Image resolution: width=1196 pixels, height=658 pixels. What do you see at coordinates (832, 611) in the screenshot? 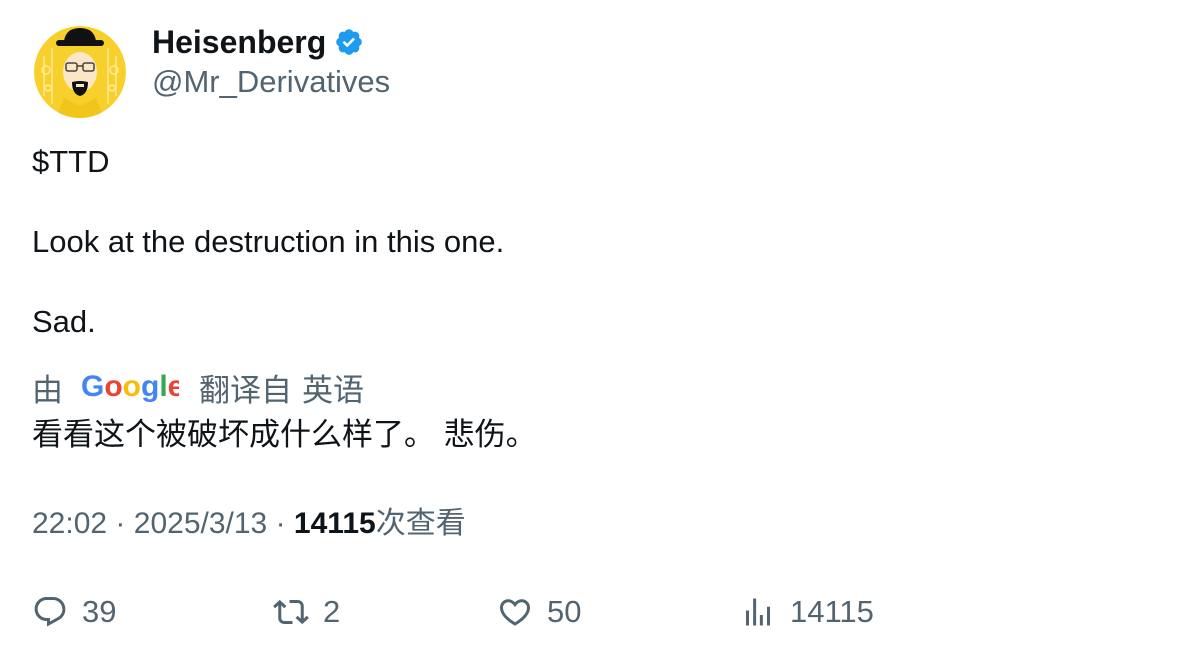
I see `views-action-count: 14115` at bounding box center [832, 611].